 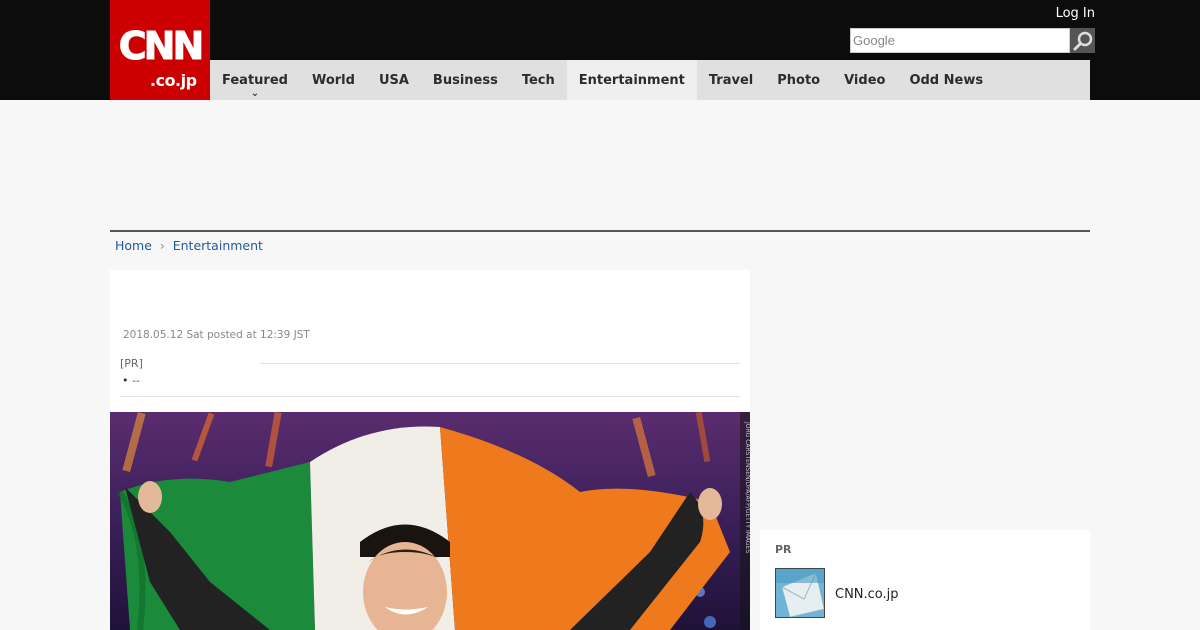 What do you see at coordinates (783, 549) in the screenshot?
I see `sidebar-pr-title: PR` at bounding box center [783, 549].